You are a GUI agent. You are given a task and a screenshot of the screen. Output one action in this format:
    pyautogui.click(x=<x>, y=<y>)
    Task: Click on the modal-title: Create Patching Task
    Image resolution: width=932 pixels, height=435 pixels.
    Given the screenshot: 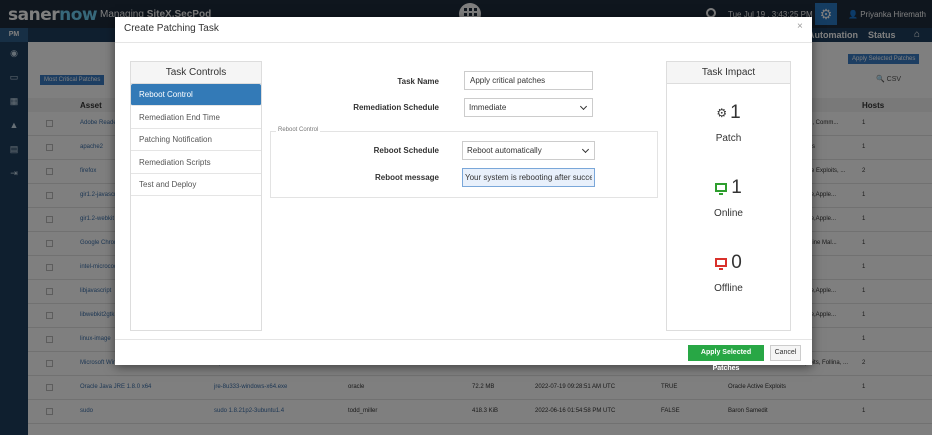 What is the action you would take?
    pyautogui.click(x=171, y=28)
    